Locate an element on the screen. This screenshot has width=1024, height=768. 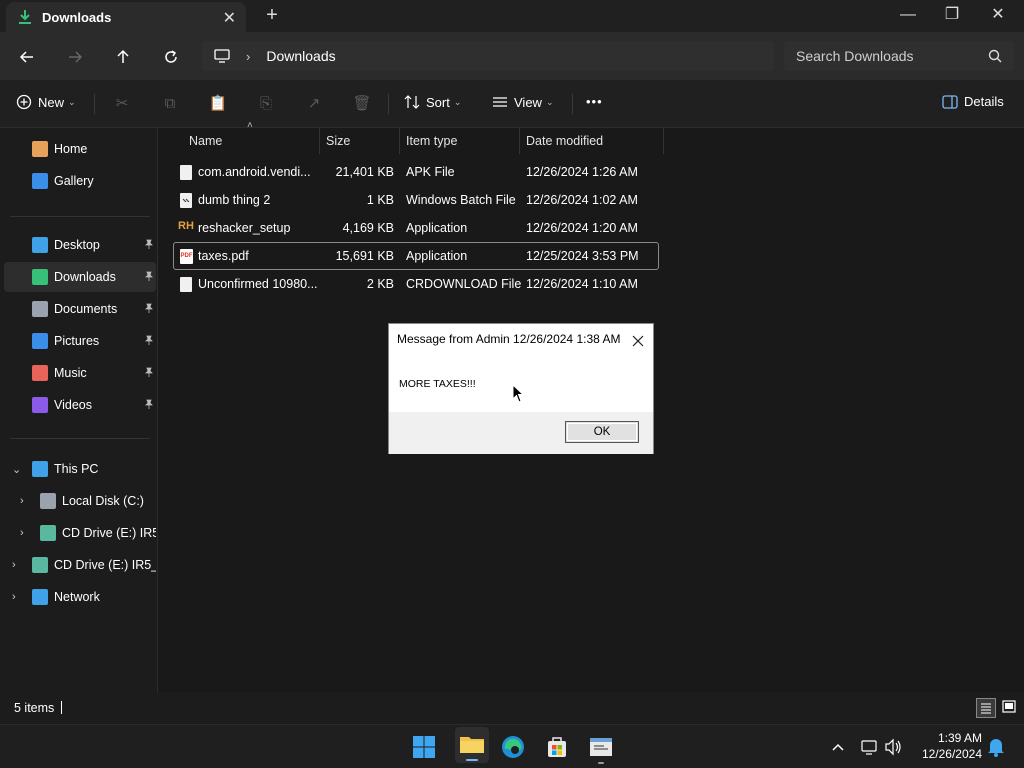
show-hidden-icons-button is located at coordinates (838, 747).